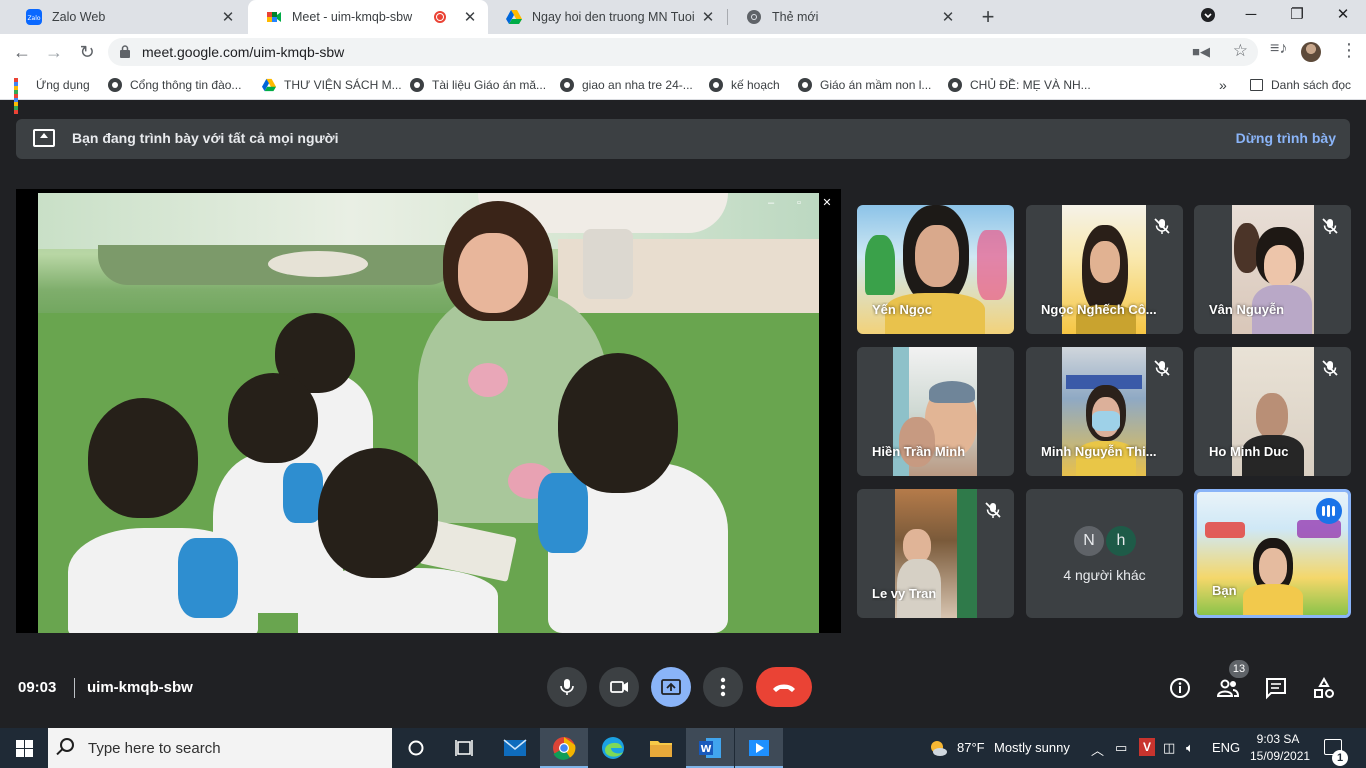 Image resolution: width=1366 pixels, height=768 pixels. What do you see at coordinates (74, 688) in the screenshot?
I see `divider` at bounding box center [74, 688].